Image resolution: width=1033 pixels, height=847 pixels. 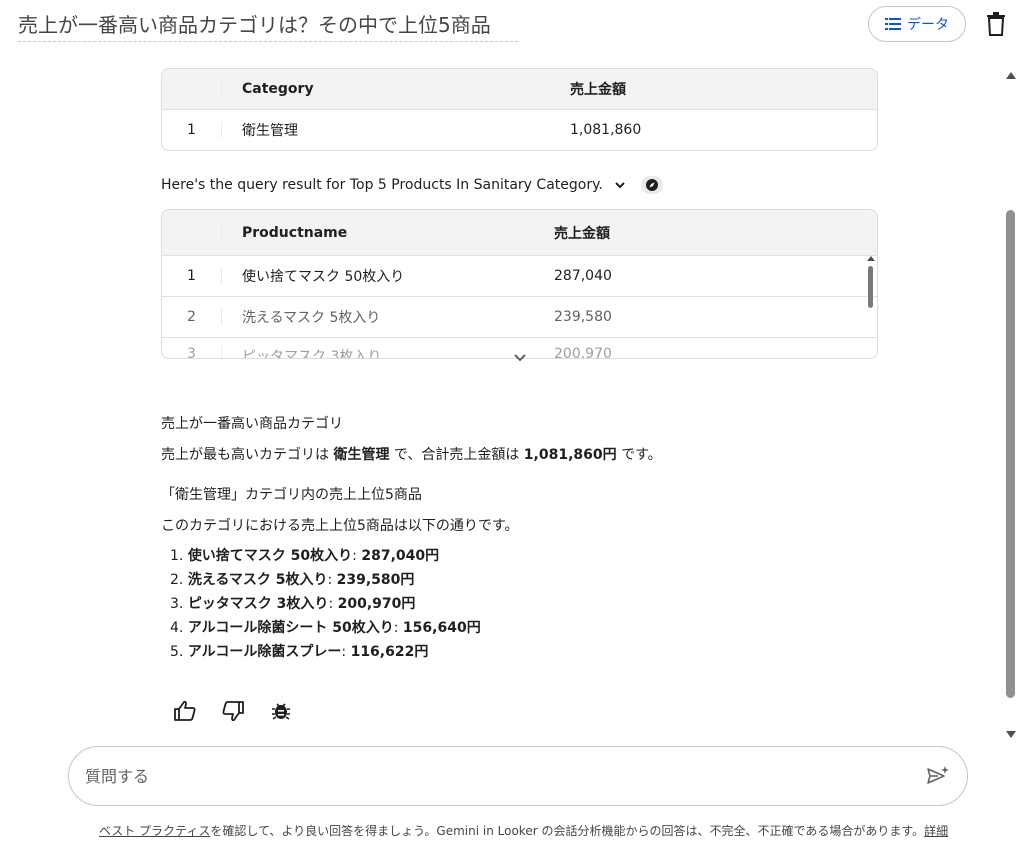 I want to click on table-row: 1 衛生管理 1,081,860, so click(x=519, y=129).